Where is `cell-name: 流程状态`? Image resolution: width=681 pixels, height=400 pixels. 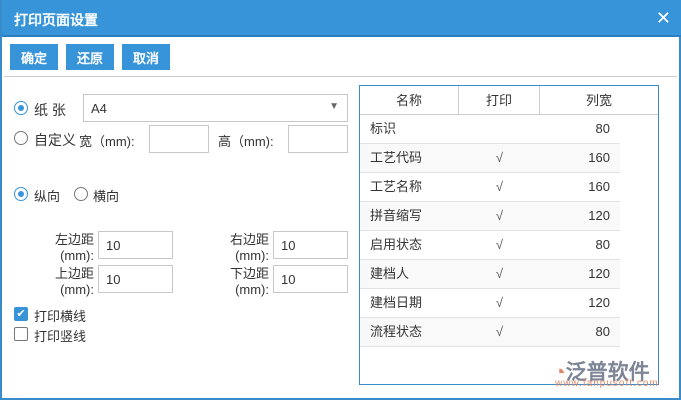
cell-name: 流程状态 is located at coordinates (396, 331).